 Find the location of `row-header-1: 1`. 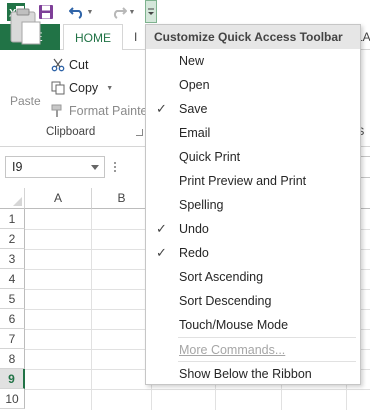

row-header-1: 1 is located at coordinates (12, 219).